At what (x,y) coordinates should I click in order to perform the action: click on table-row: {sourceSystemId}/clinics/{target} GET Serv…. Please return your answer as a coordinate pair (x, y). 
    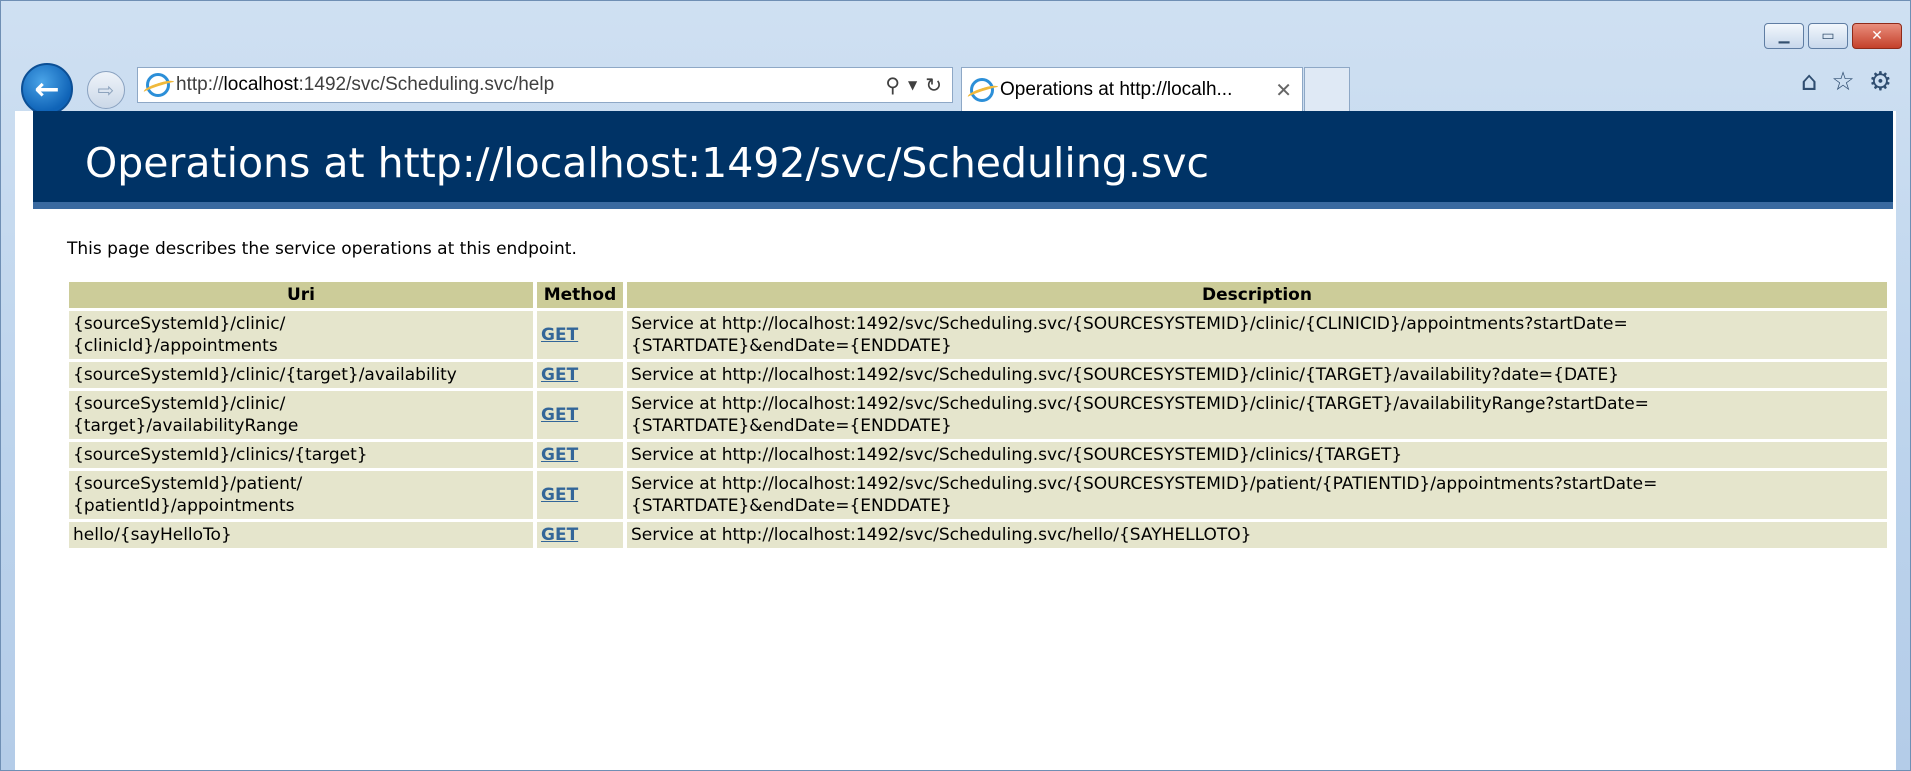
    Looking at the image, I should click on (978, 455).